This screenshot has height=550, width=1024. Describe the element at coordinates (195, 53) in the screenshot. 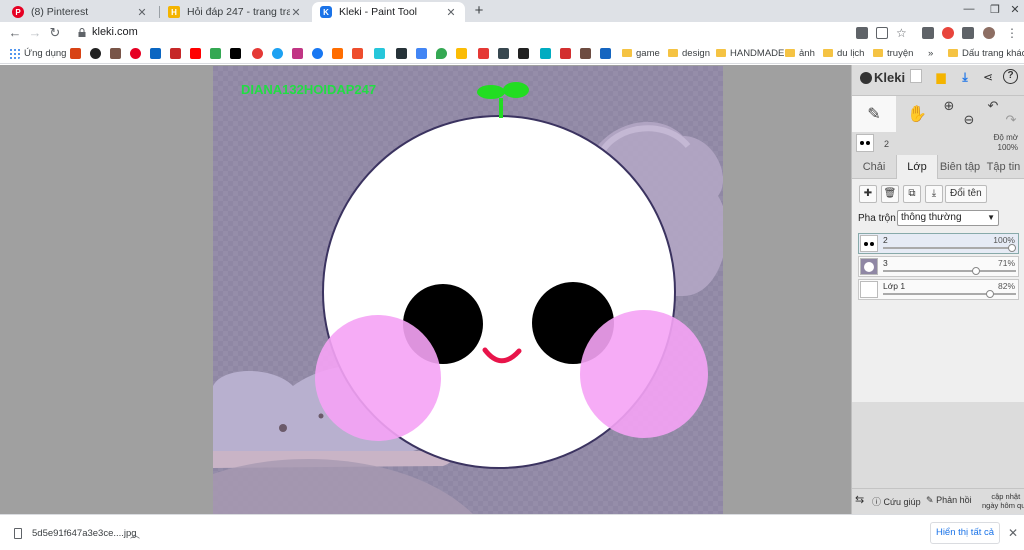

I see `youtube-icon` at that location.